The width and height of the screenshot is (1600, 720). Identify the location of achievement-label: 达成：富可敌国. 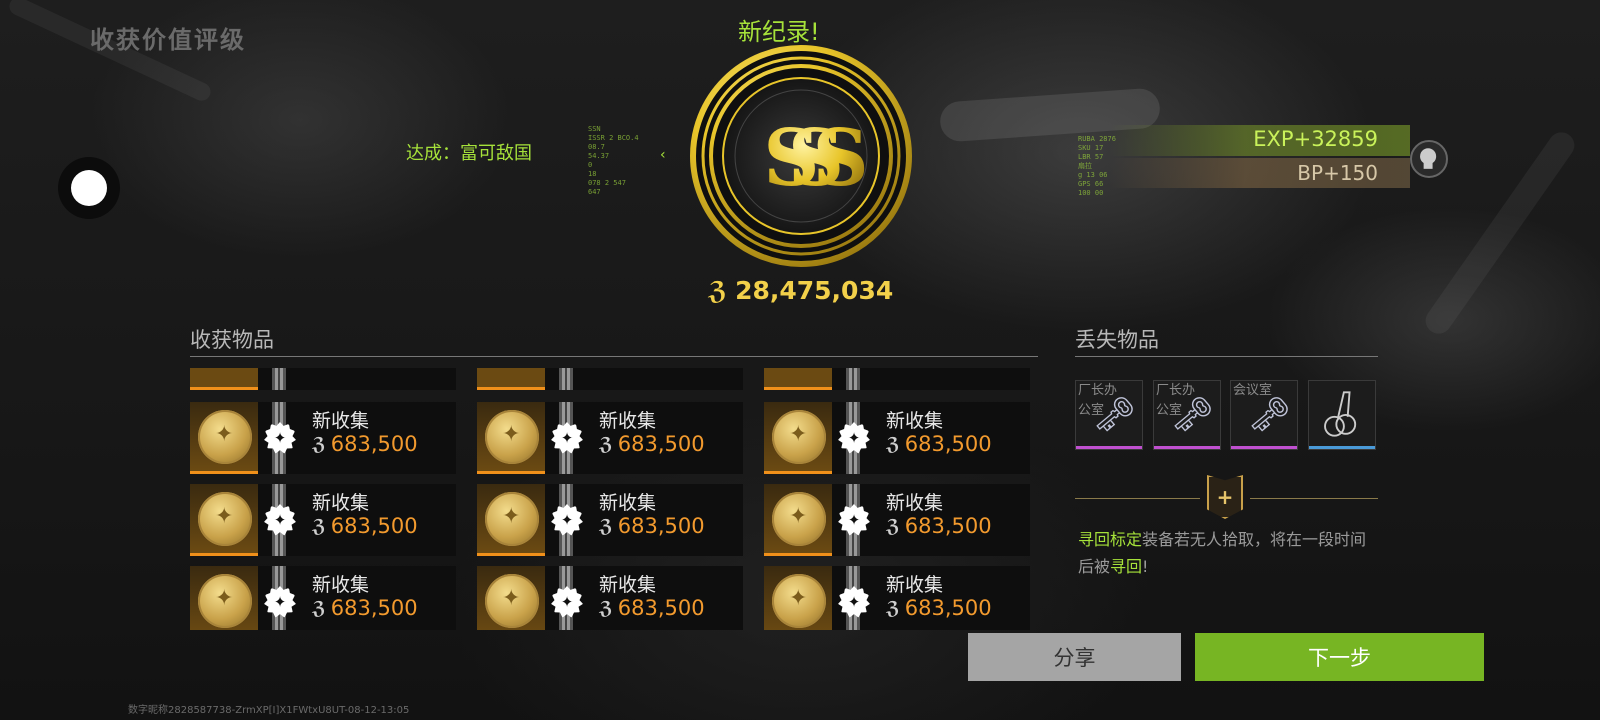
(469, 153).